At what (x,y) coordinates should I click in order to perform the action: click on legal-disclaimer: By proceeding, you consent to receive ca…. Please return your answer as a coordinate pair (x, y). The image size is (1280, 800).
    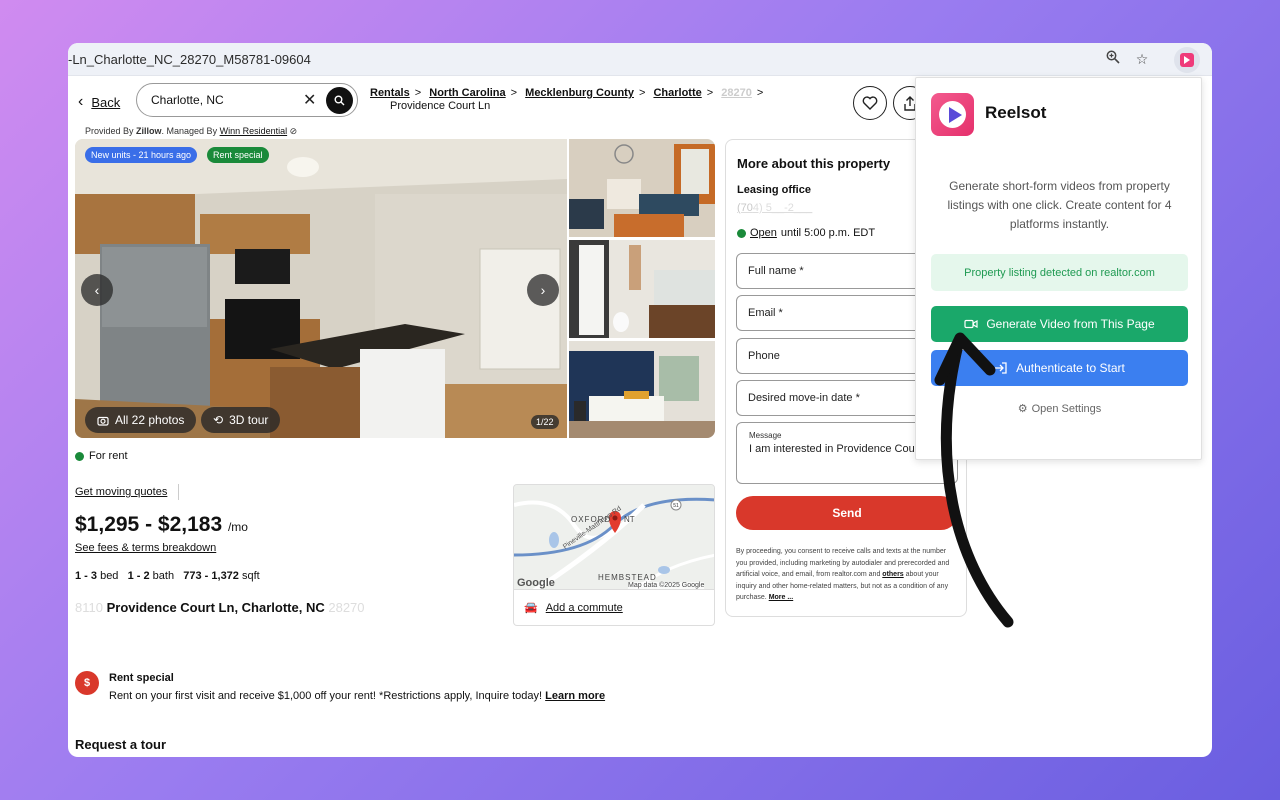
    Looking at the image, I should click on (843, 574).